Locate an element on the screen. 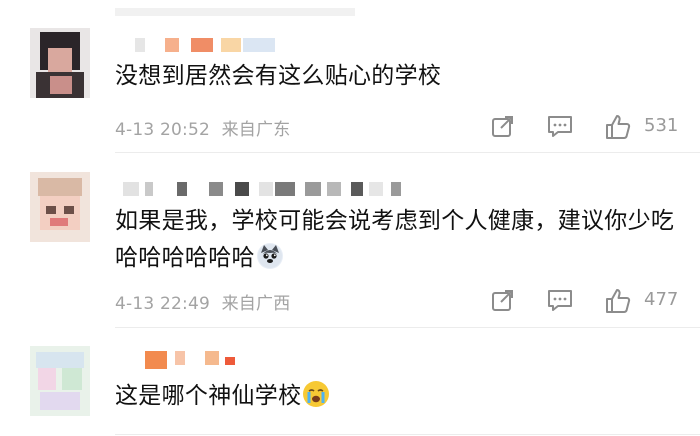 Image resolution: width=700 pixels, height=436 pixels. comment-meta: 4-13 20:52 来自广东 is located at coordinates (202, 127).